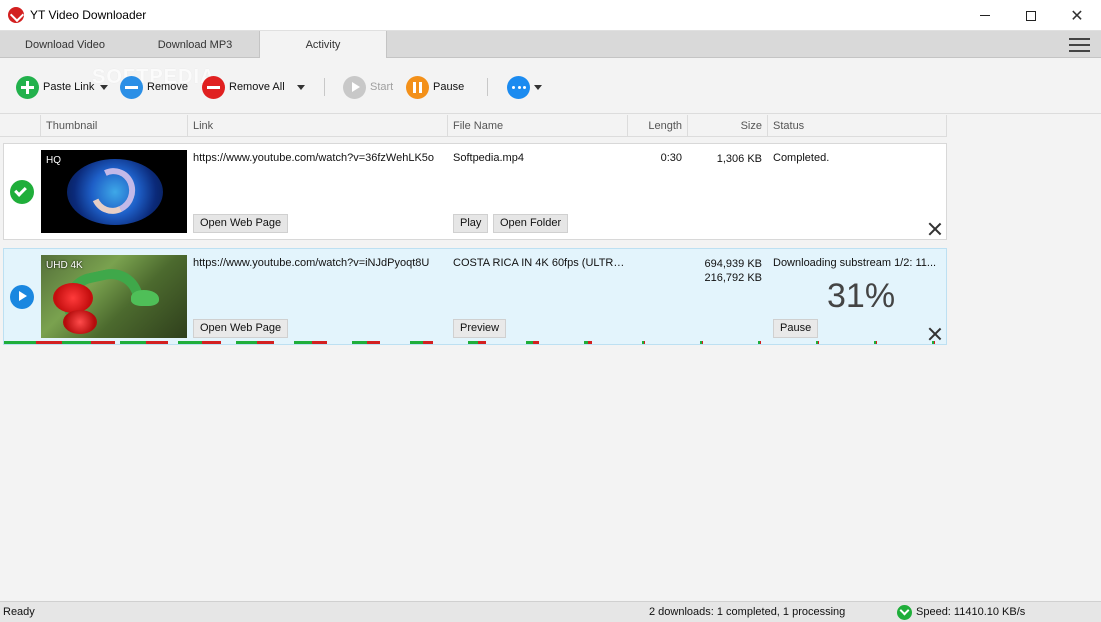  I want to click on remove-all-label: Remove All, so click(257, 87).